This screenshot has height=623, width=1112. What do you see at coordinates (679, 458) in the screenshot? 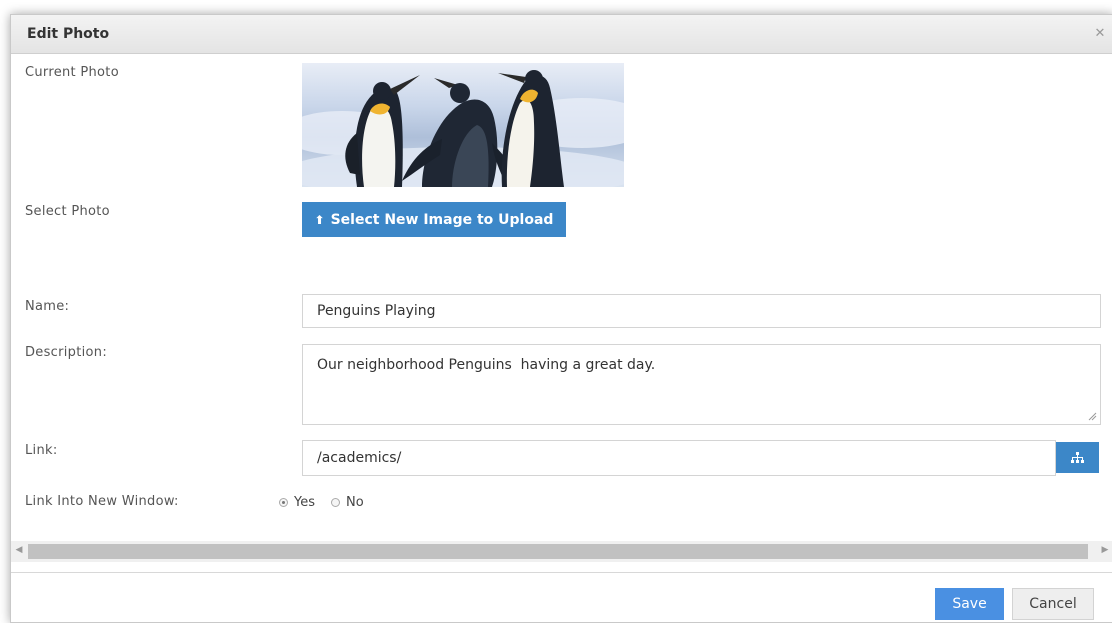
I see `link-input: /academics/` at bounding box center [679, 458].